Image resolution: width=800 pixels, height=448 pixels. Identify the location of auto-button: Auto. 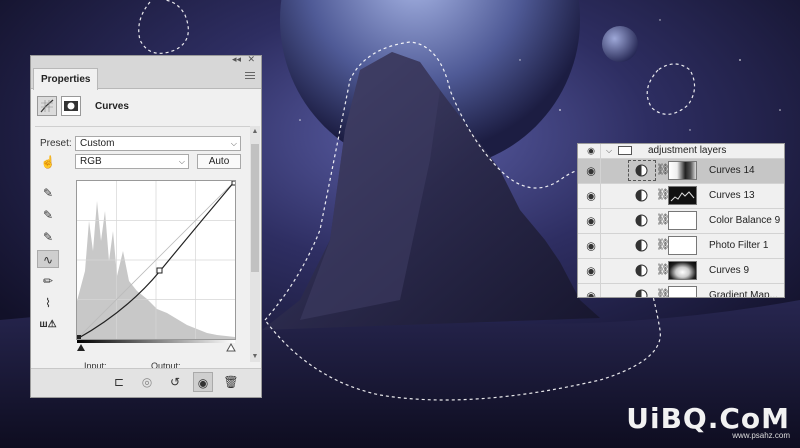
(219, 161).